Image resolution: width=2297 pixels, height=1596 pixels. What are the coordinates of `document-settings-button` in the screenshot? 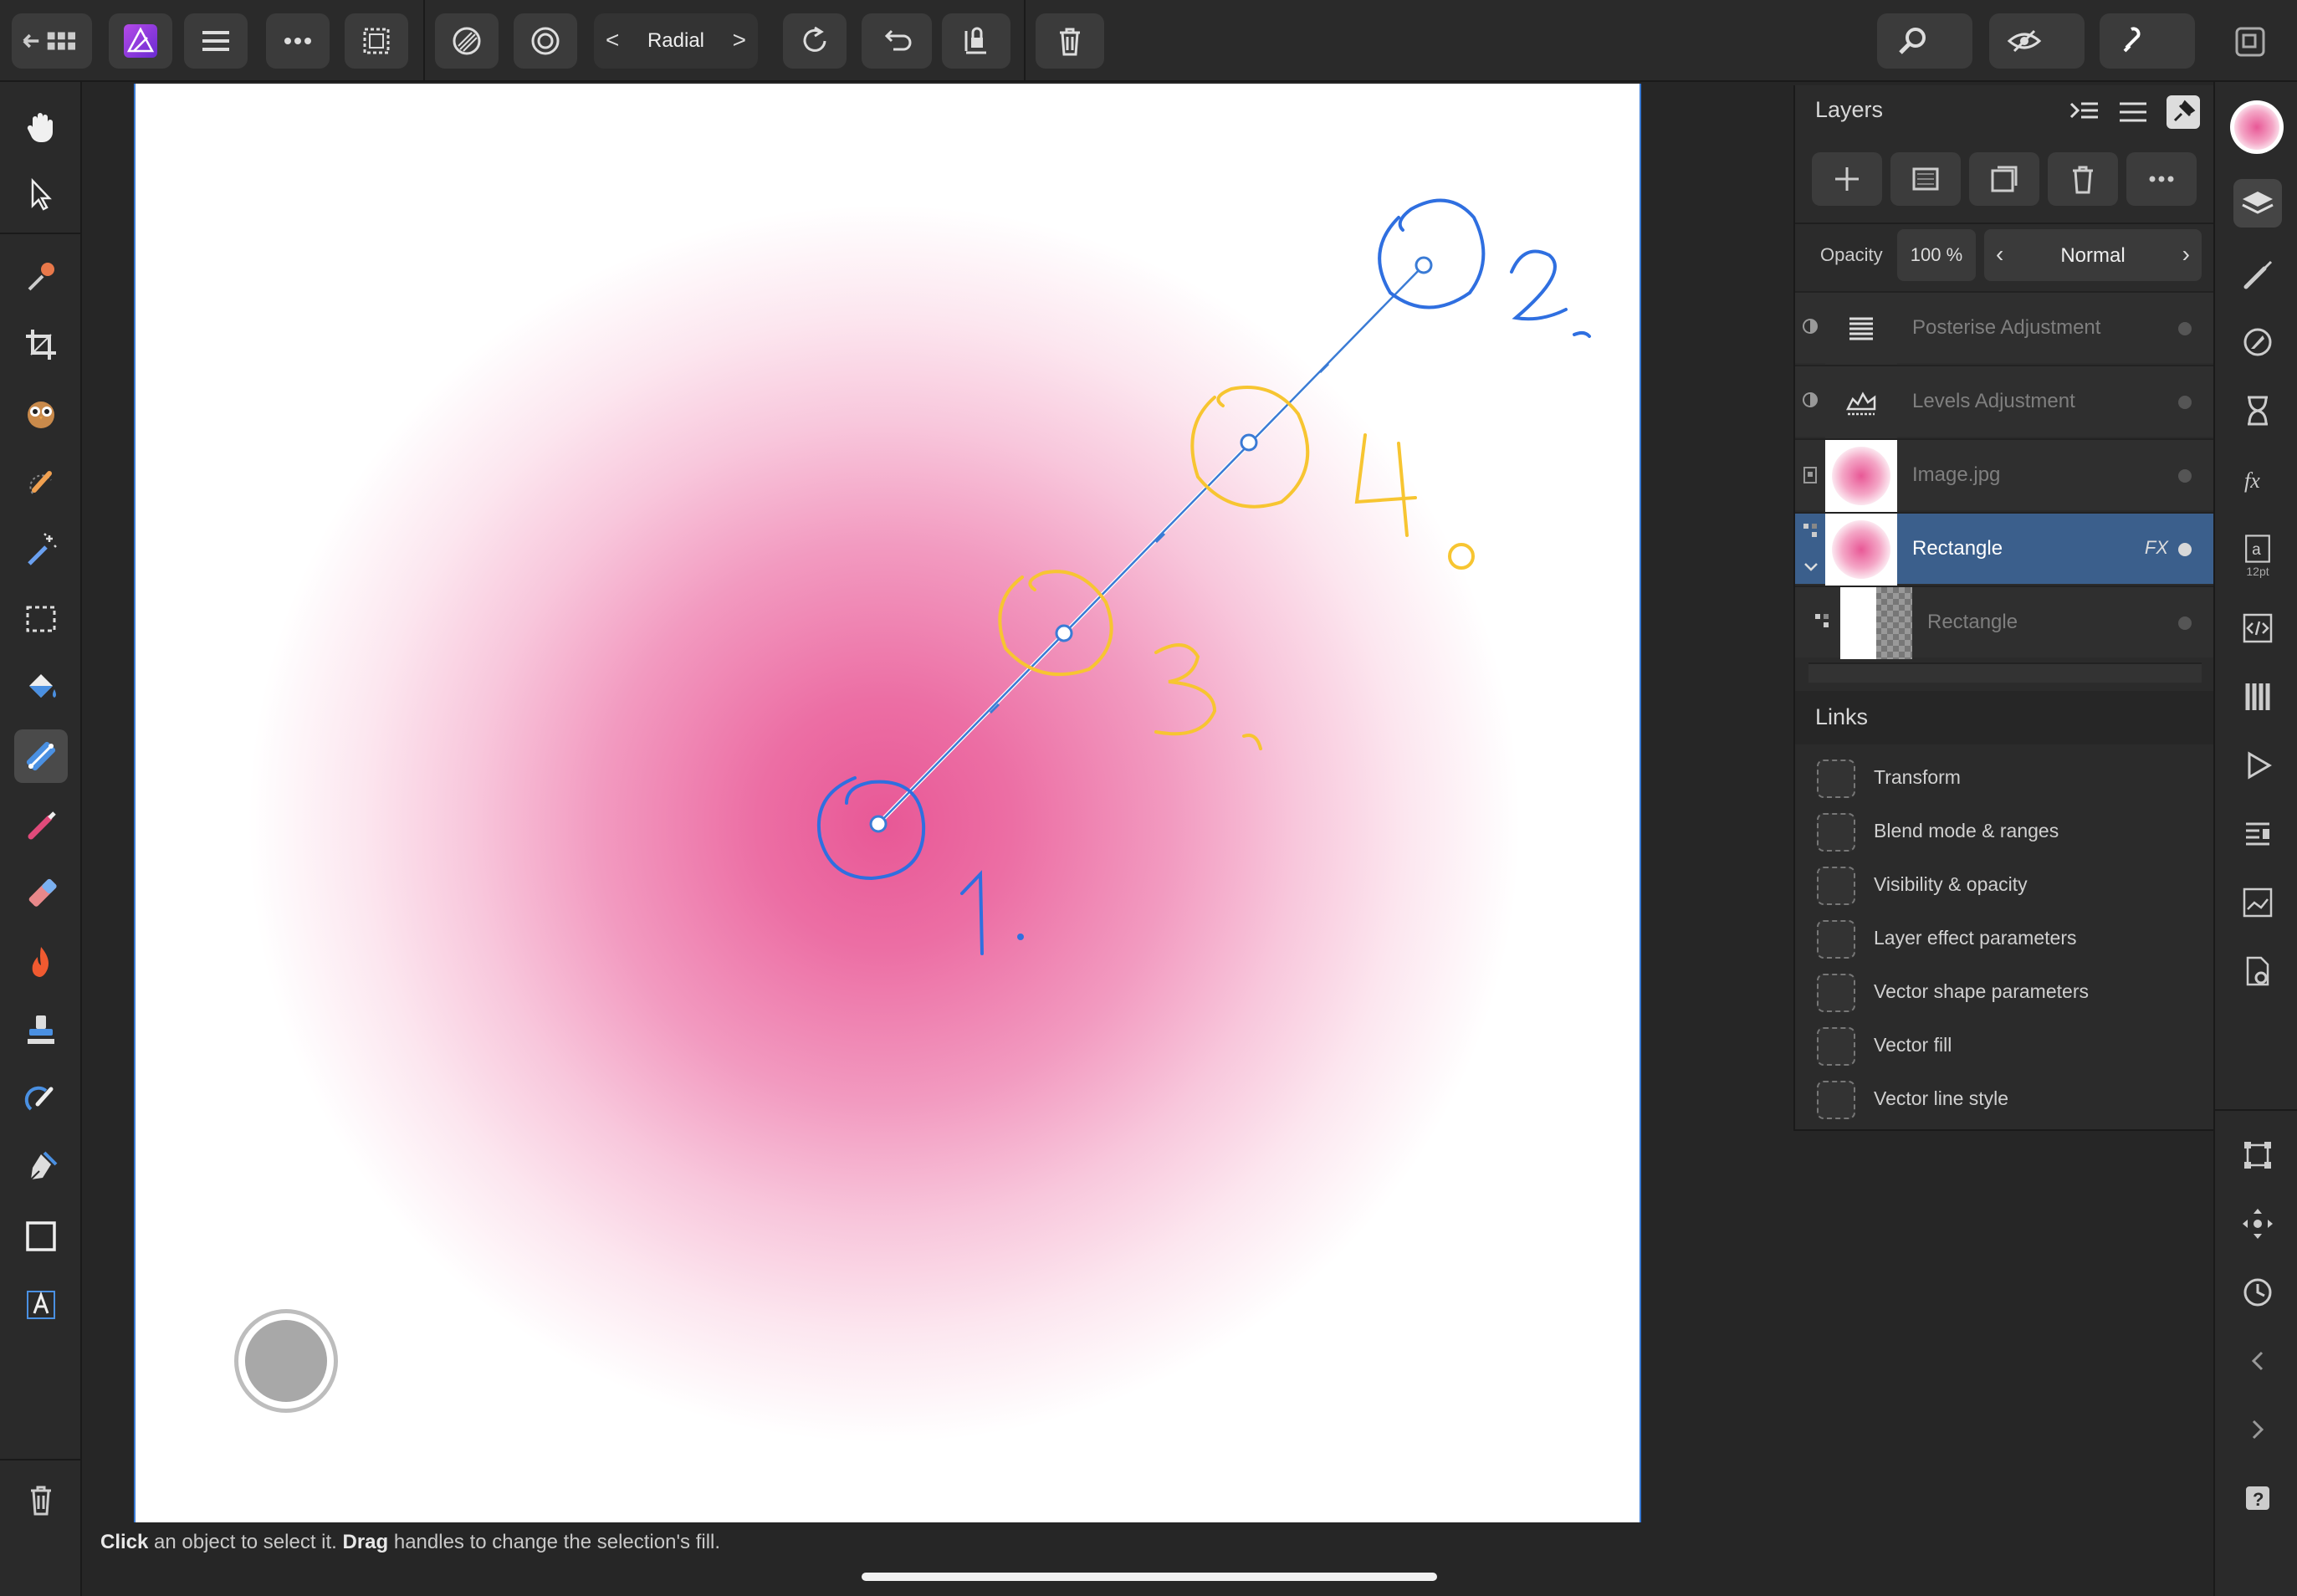 It's located at (2257, 971).